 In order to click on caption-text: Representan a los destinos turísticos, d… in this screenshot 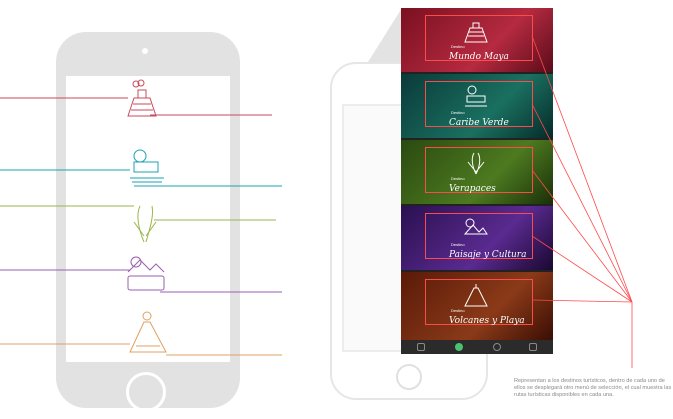, I will do `click(593, 388)`.